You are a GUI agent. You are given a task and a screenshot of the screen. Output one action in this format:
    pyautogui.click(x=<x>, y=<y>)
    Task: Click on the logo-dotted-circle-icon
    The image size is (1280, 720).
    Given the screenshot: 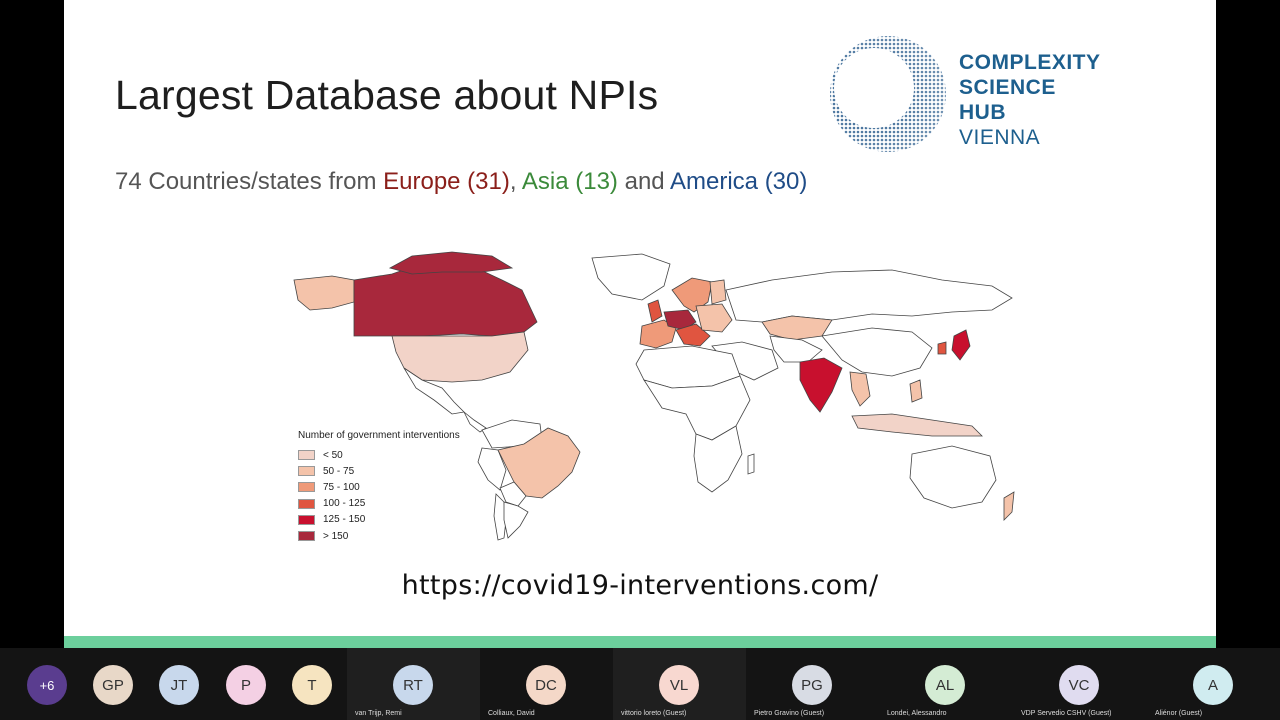 What is the action you would take?
    pyautogui.click(x=888, y=94)
    